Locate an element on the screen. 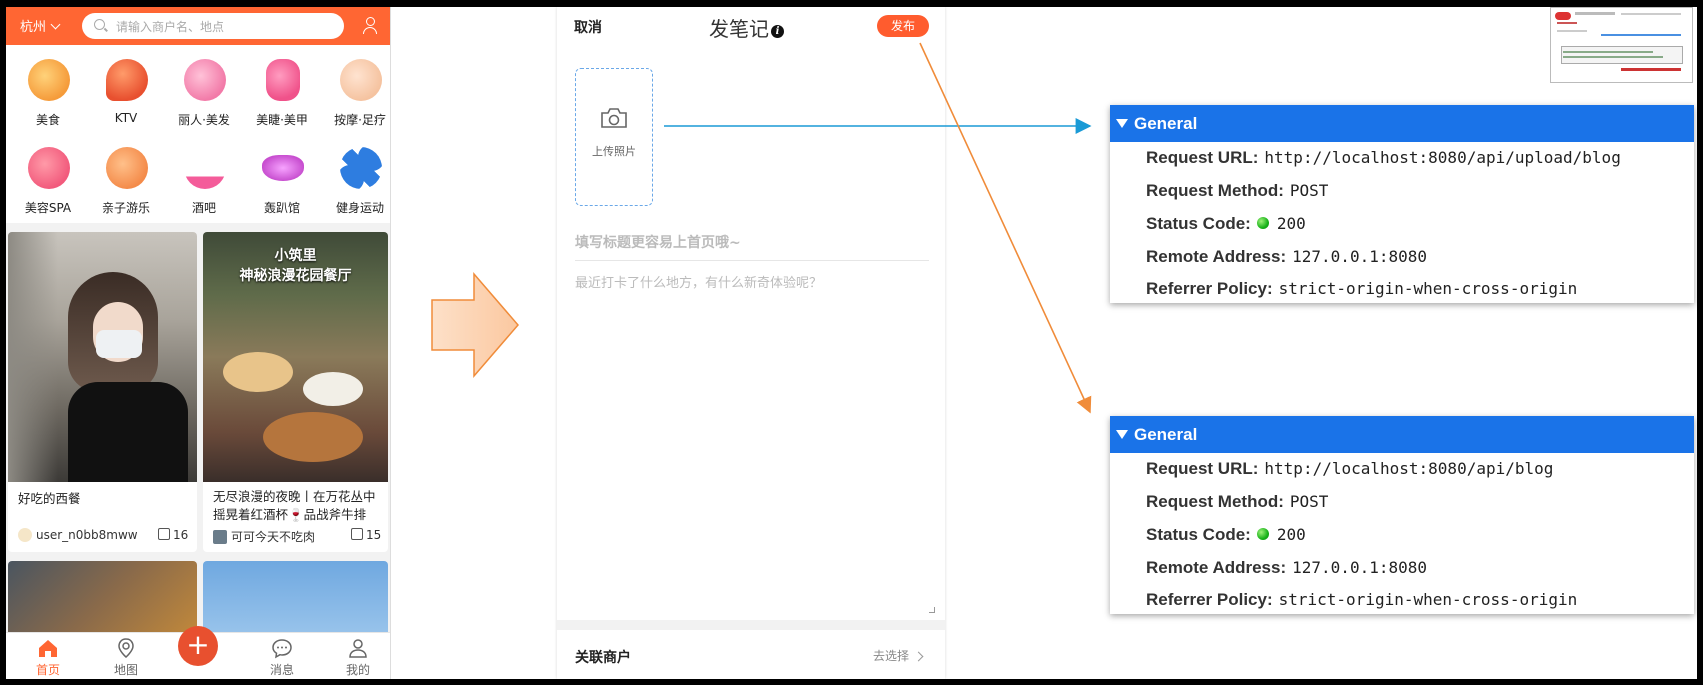 Image resolution: width=1703 pixels, height=685 pixels. category-spa: 美容SPA is located at coordinates (48, 182).